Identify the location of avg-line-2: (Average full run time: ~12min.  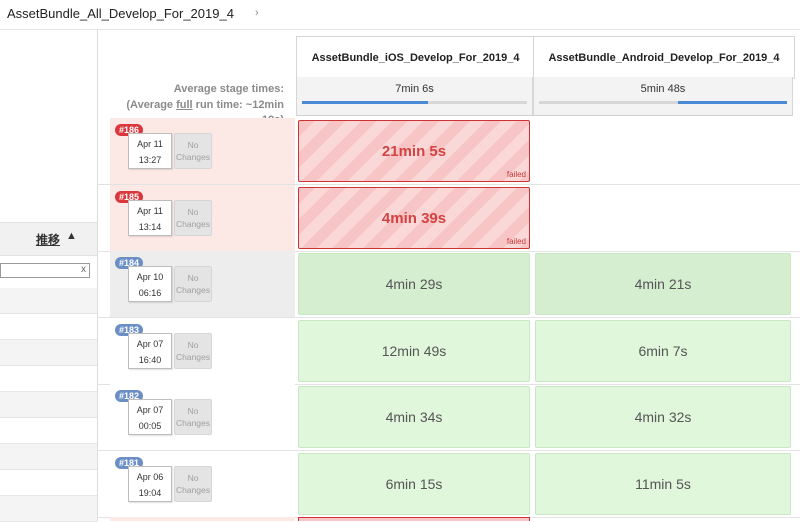
(192, 106).